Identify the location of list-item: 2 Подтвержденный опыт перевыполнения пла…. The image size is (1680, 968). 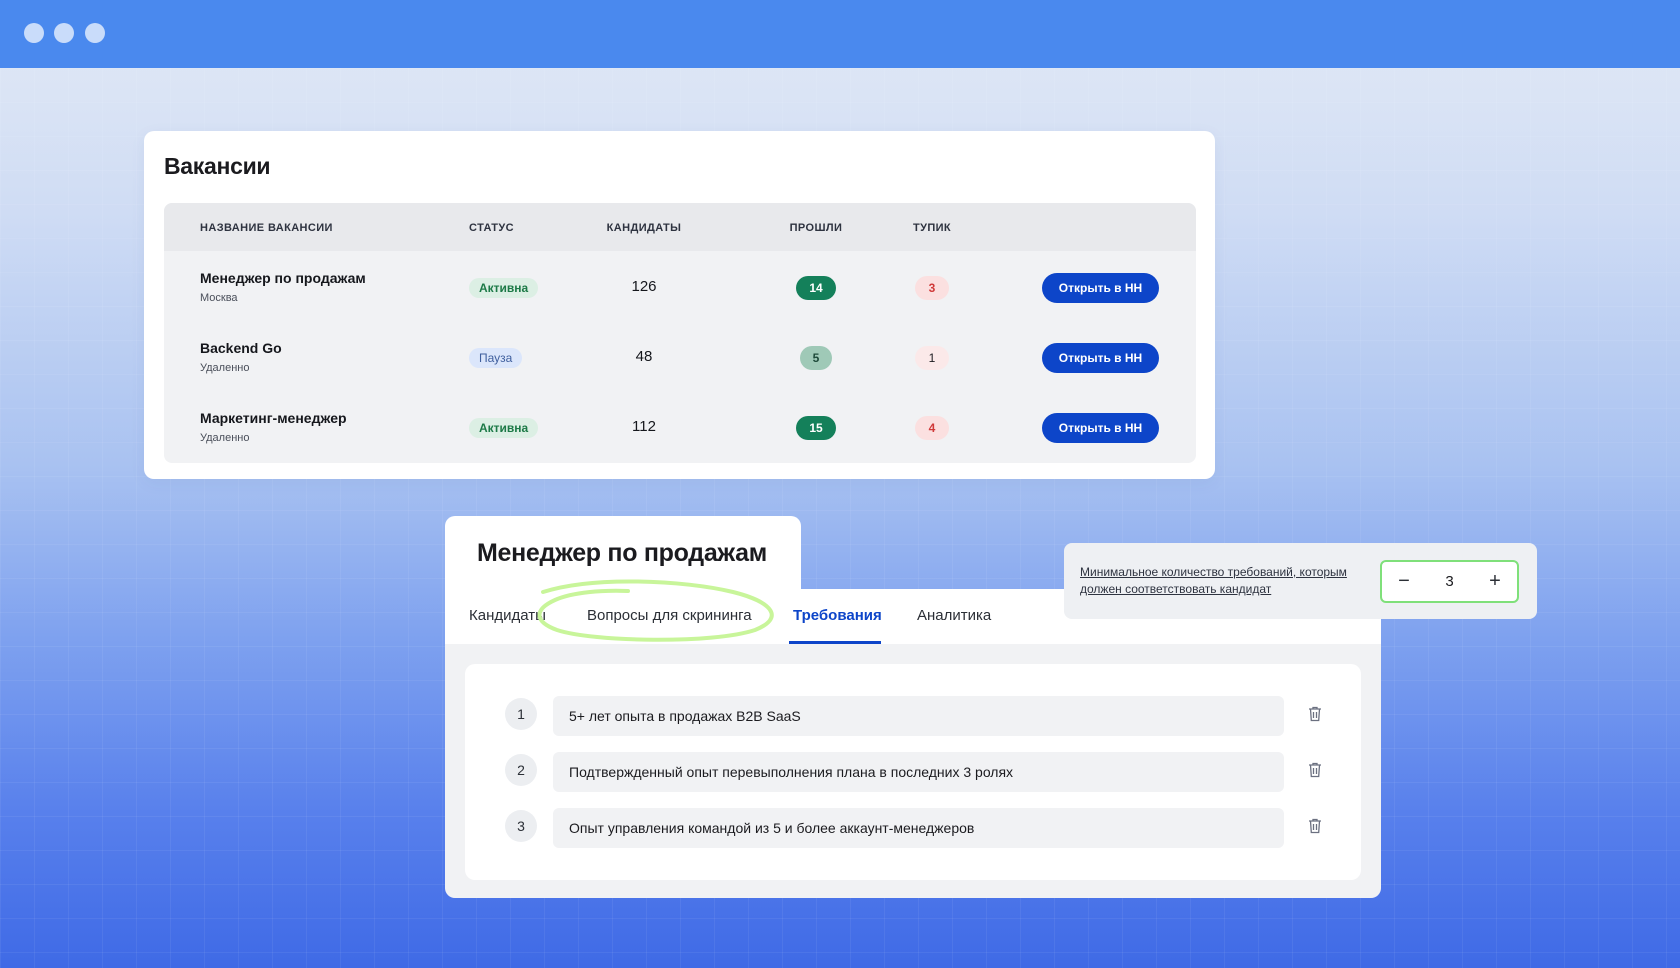
(913, 772).